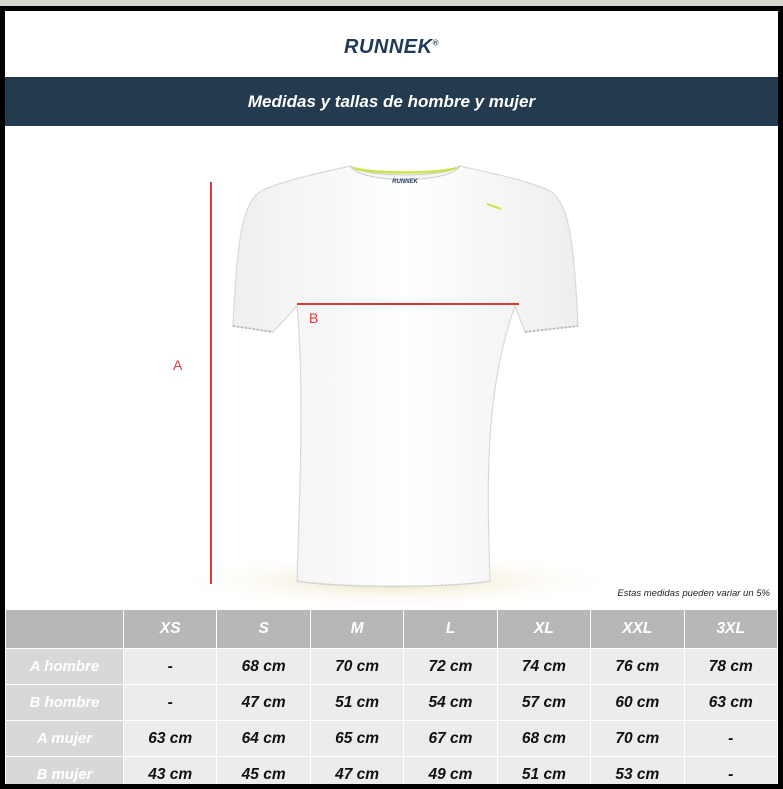 The image size is (783, 789). Describe the element at coordinates (64, 629) in the screenshot. I see `header-corner` at that location.